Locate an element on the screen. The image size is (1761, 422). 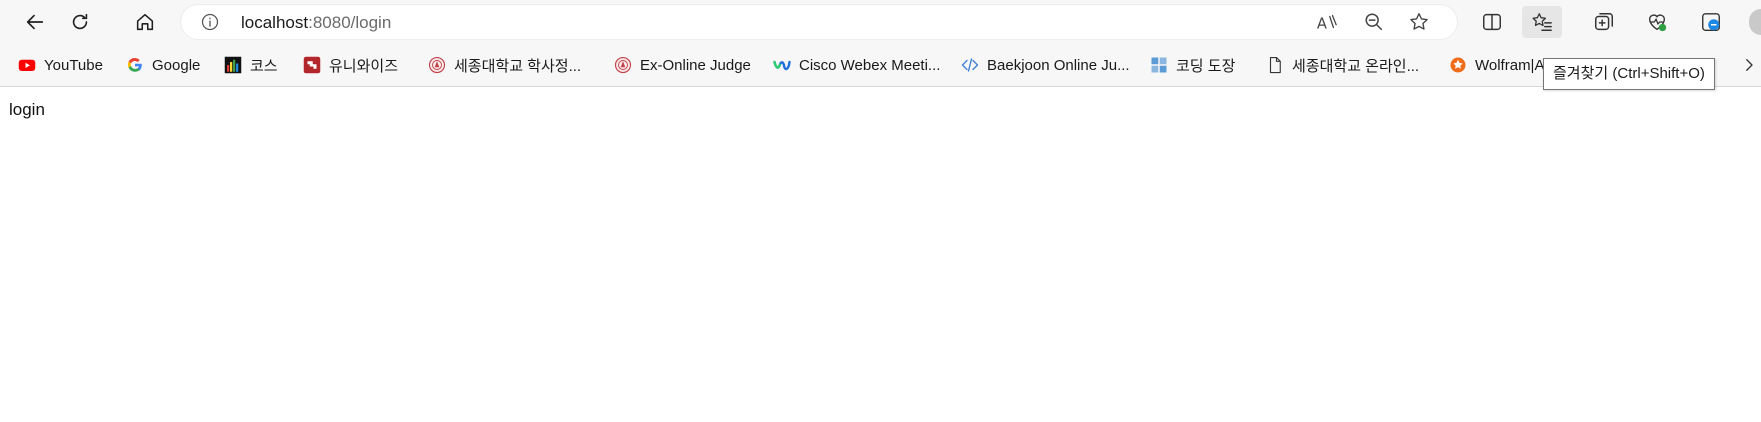
back-arrow-icon is located at coordinates (35, 22).